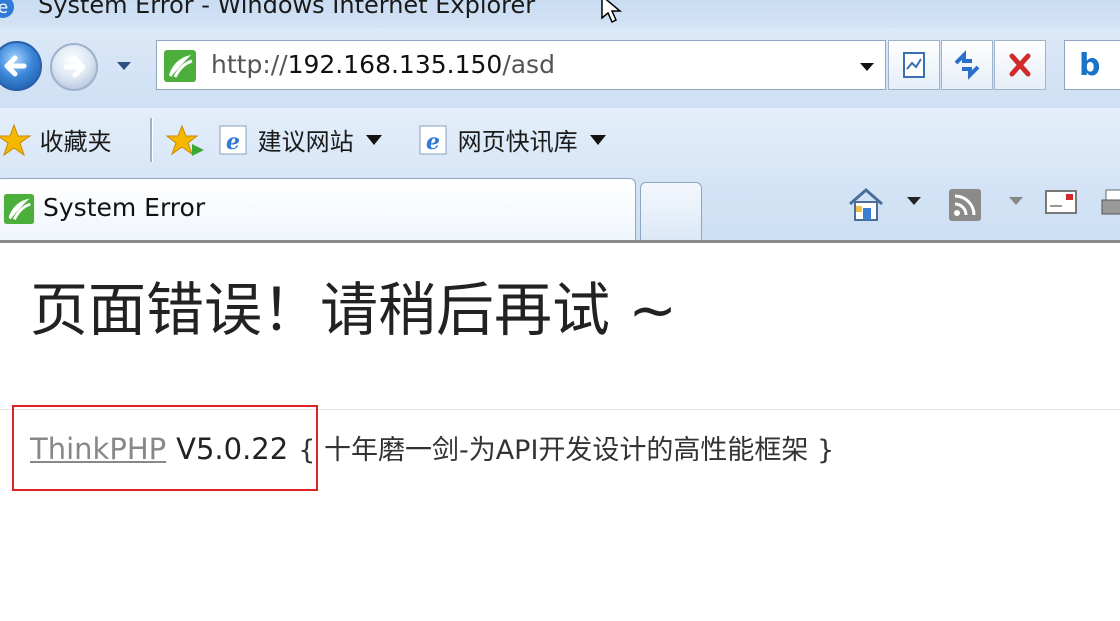 This screenshot has width=1120, height=621. I want to click on address-bar: http://192.168.135.150/asd, so click(521, 65).